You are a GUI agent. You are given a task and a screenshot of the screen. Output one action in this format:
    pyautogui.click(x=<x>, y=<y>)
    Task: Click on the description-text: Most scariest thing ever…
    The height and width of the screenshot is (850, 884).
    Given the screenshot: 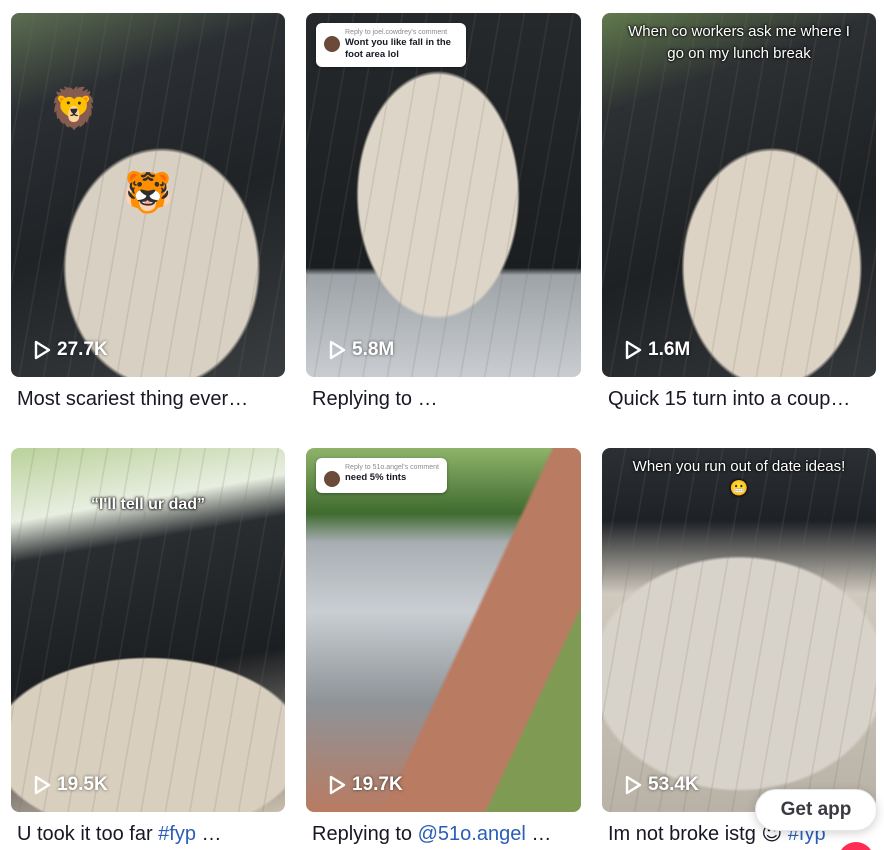 What is the action you would take?
    pyautogui.click(x=133, y=399)
    